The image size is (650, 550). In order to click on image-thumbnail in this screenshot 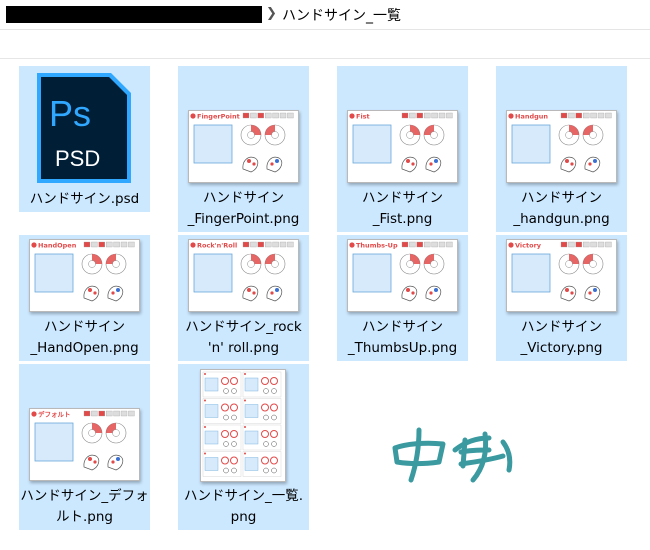, I will do `click(243, 425)`.